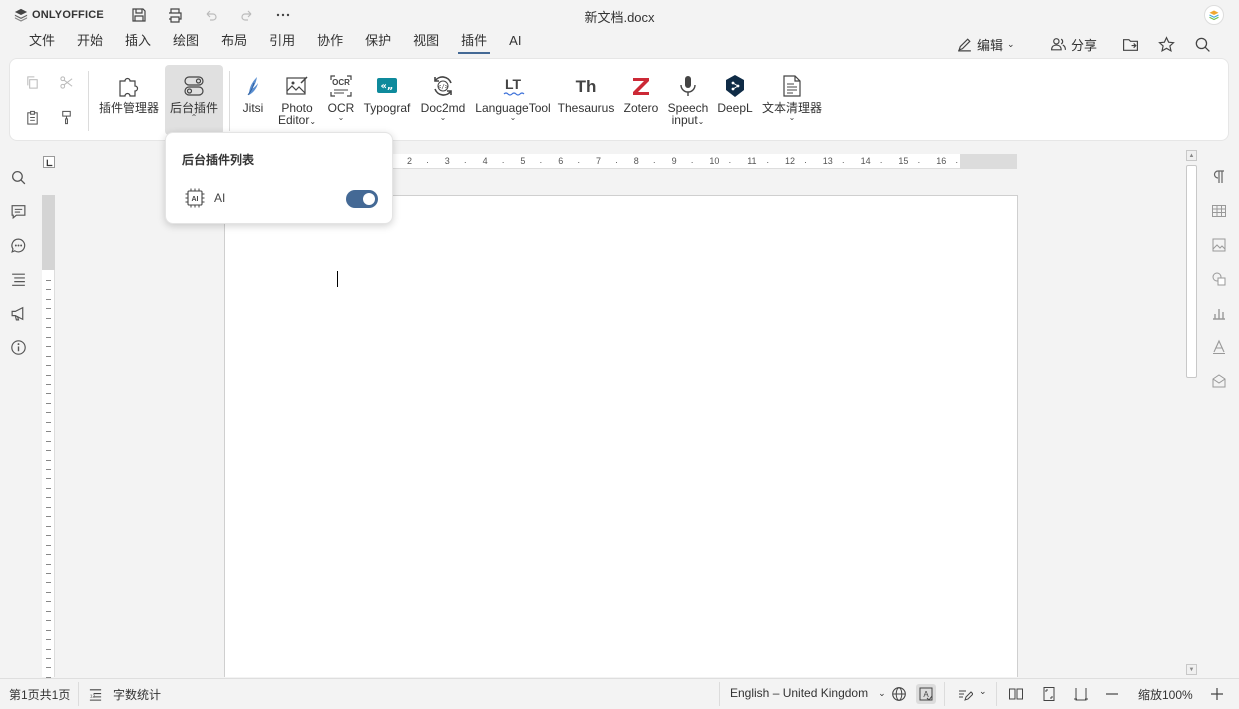  Describe the element at coordinates (792, 100) in the screenshot. I see `plugin-text-cleaner-button: 文本清理器 ⌄` at that location.